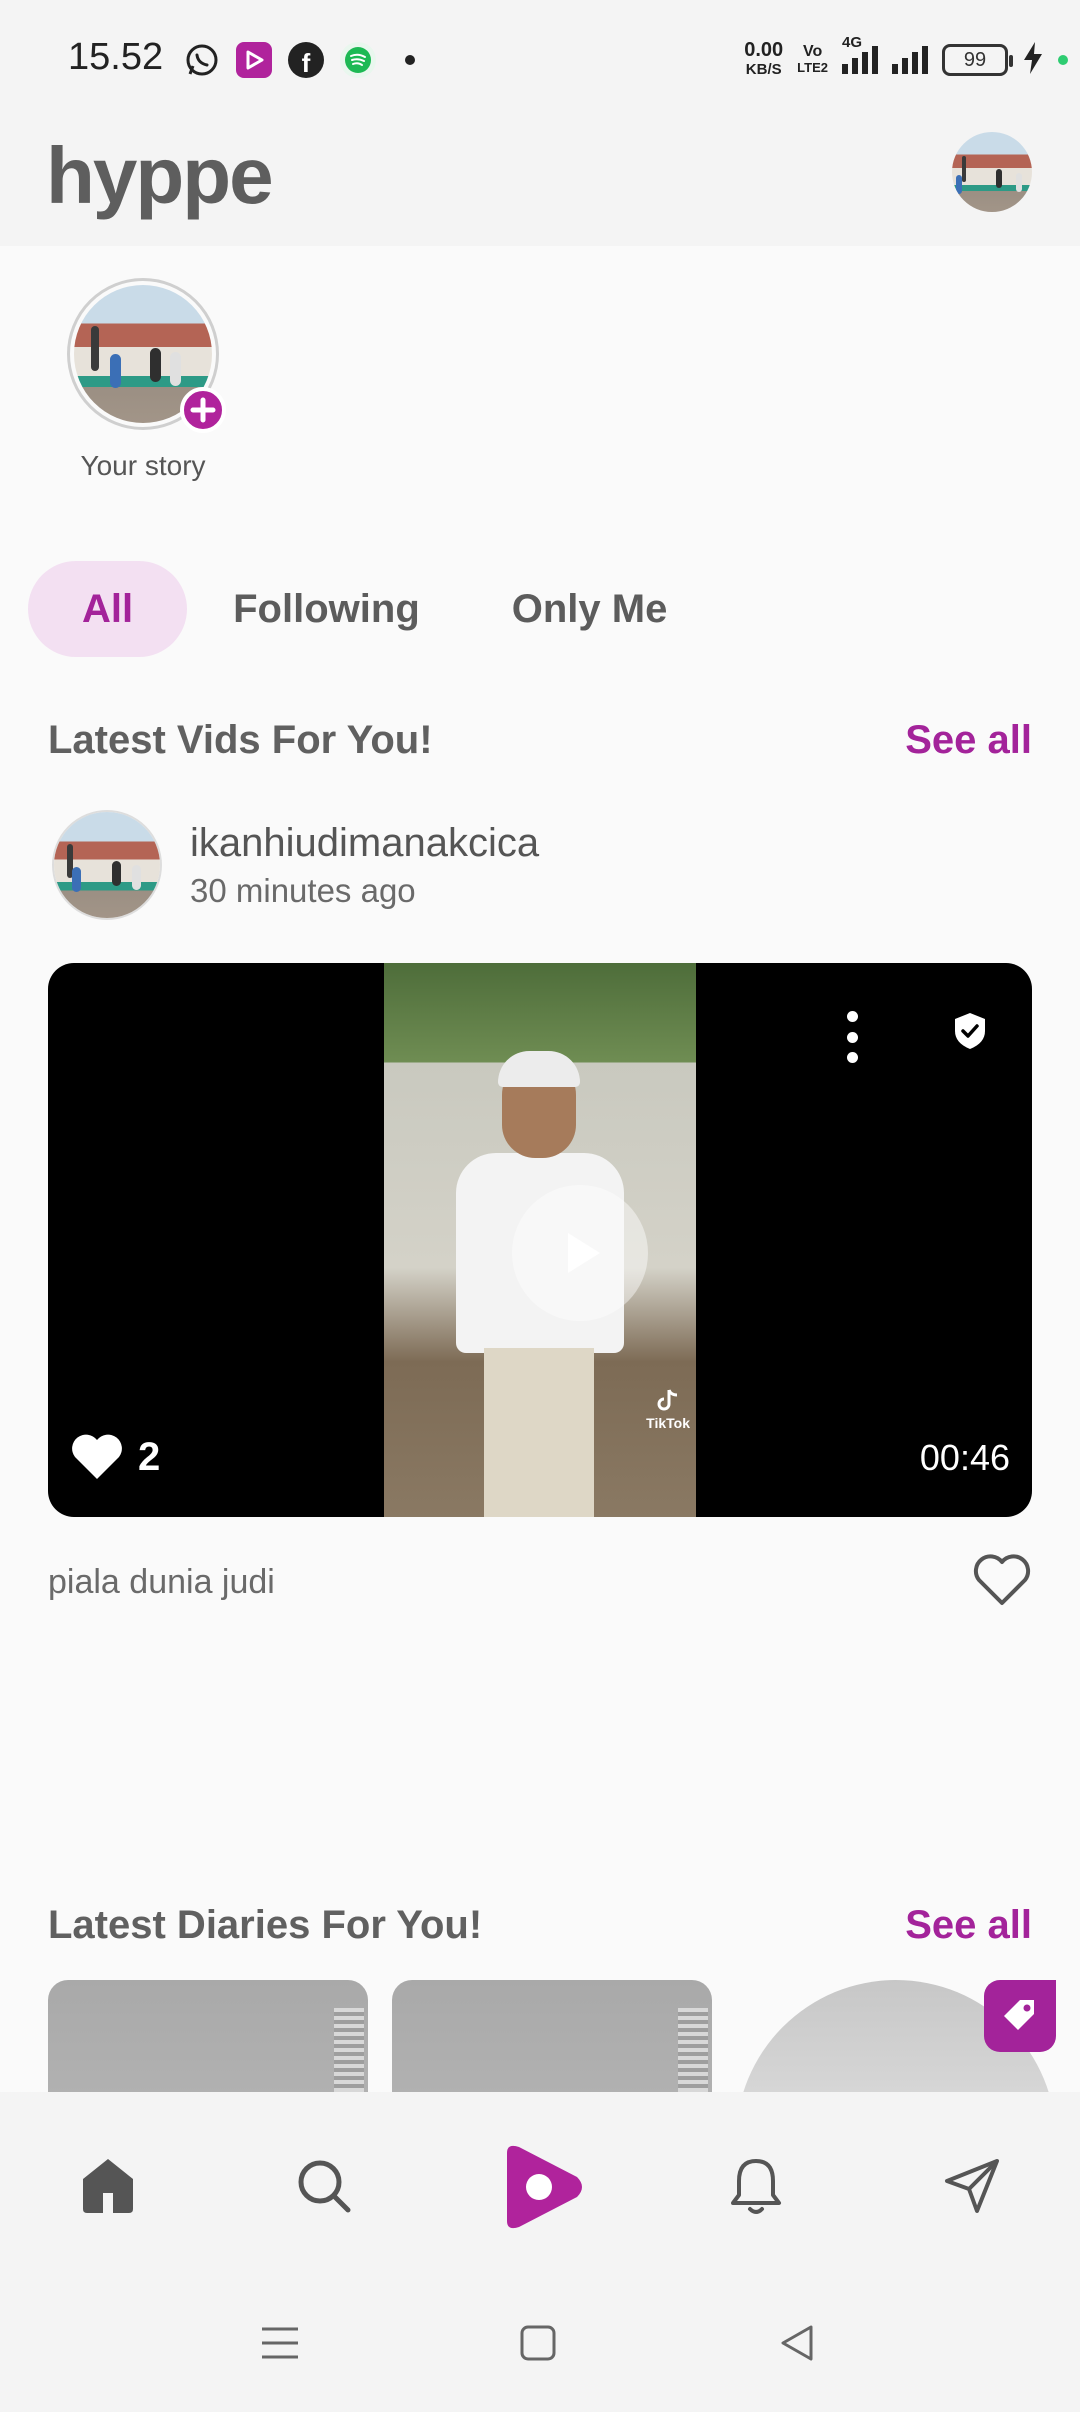  Describe the element at coordinates (143, 465) in the screenshot. I see `story-label: Your story` at that location.